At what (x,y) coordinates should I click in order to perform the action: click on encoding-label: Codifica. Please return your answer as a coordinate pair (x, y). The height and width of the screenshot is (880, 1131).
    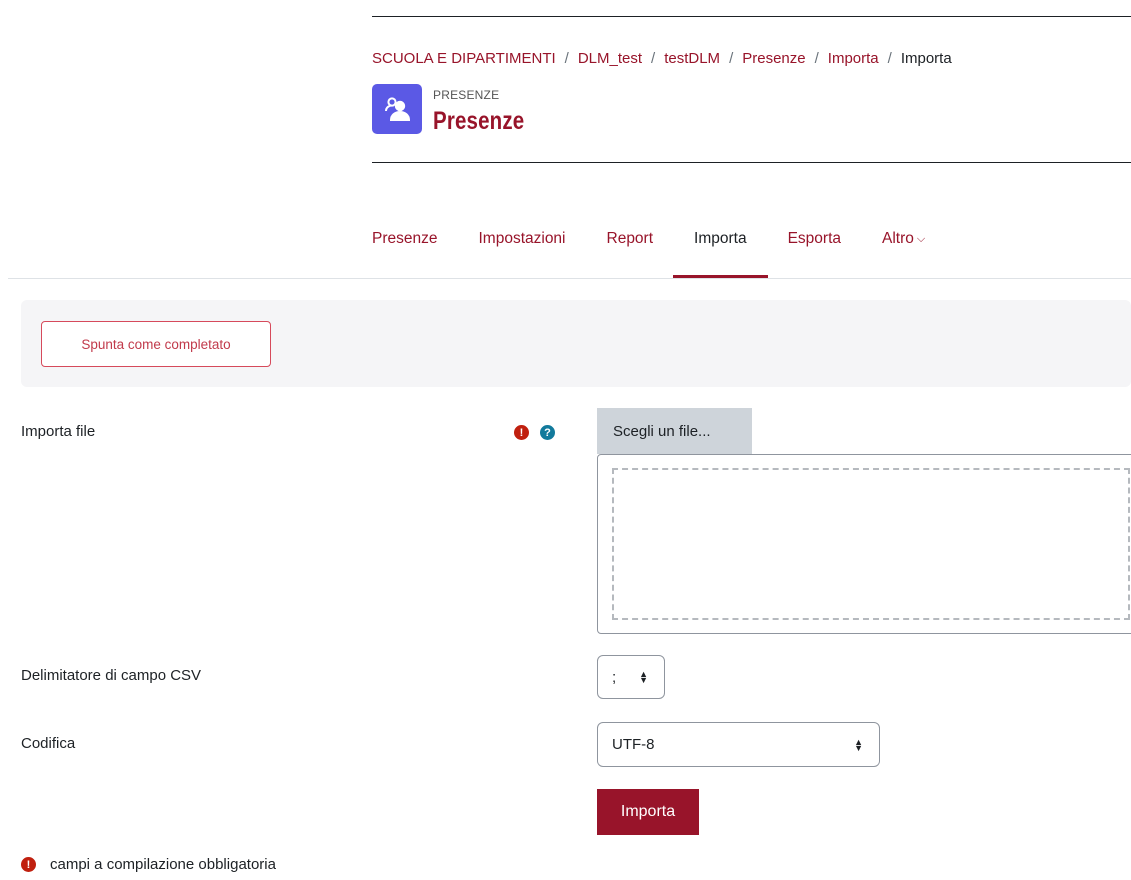
    Looking at the image, I should click on (48, 743).